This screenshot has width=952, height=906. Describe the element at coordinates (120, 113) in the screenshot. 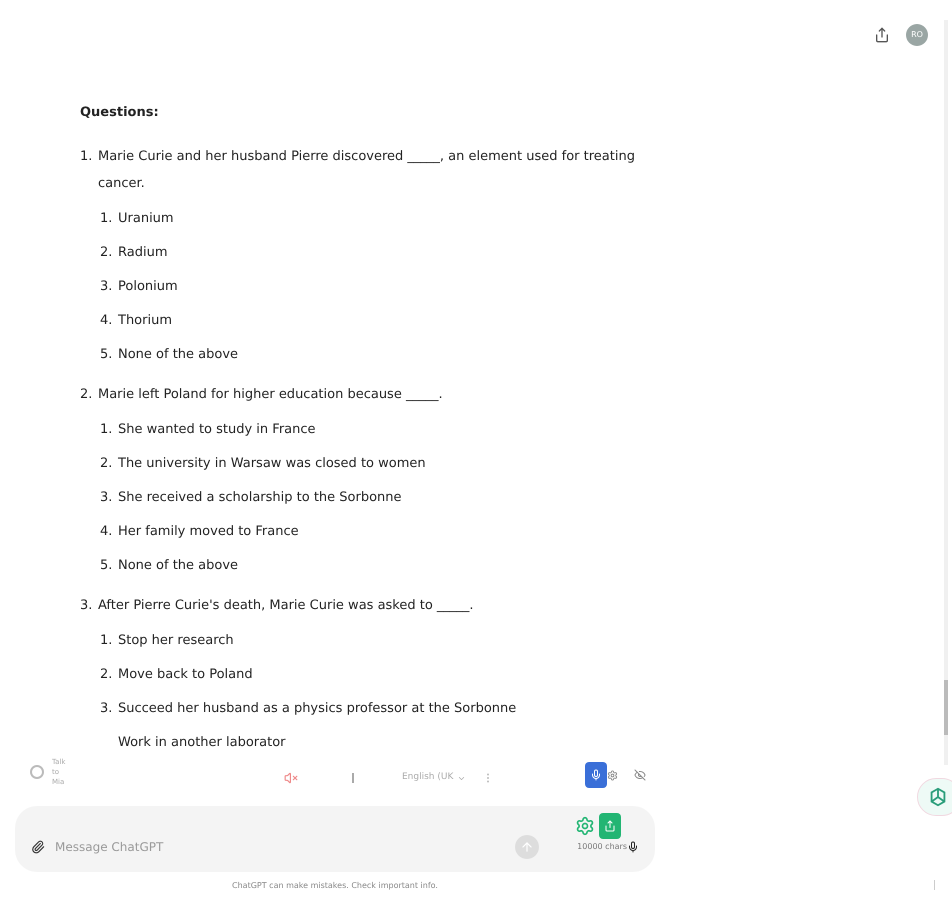

I see `questions-heading: Questions:` at that location.